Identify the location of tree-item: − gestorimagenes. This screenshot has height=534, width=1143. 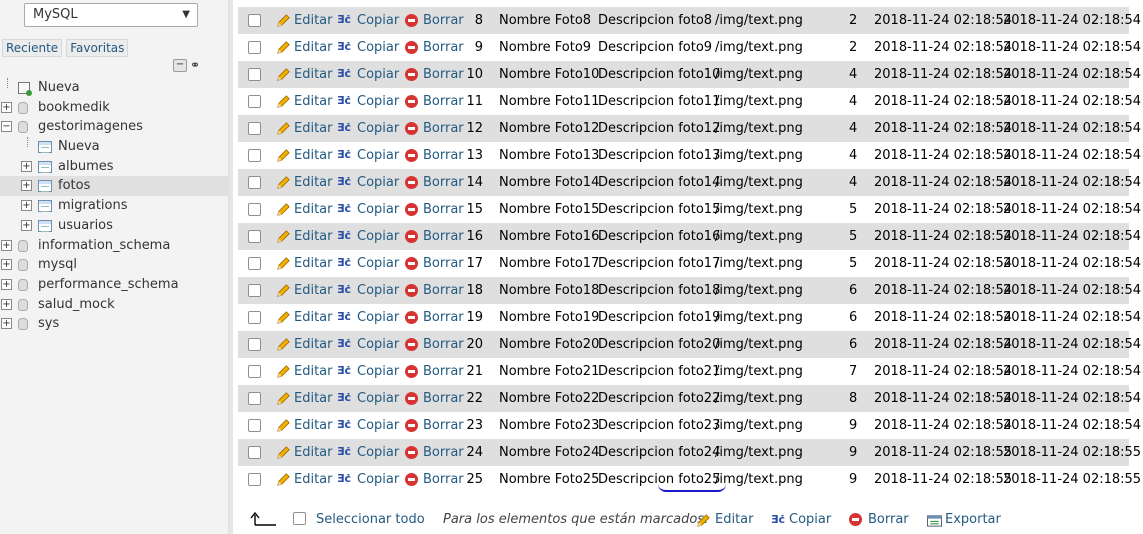
(114, 127).